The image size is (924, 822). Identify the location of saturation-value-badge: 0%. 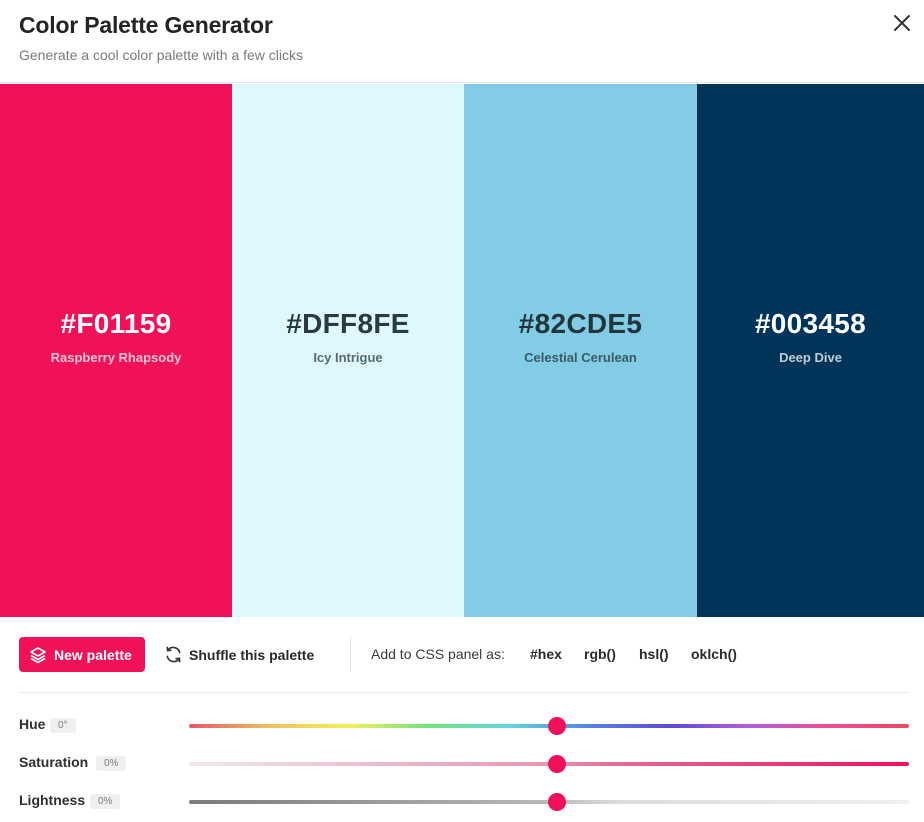
(111, 763).